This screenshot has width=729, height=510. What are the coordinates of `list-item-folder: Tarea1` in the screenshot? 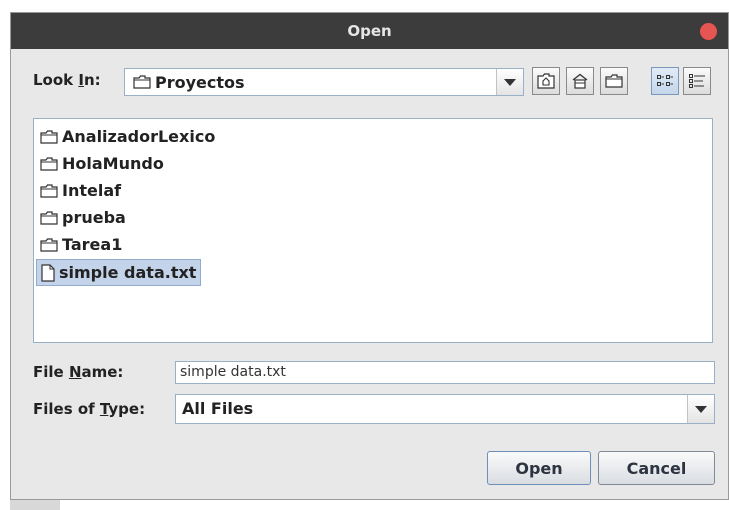 It's located at (81, 244).